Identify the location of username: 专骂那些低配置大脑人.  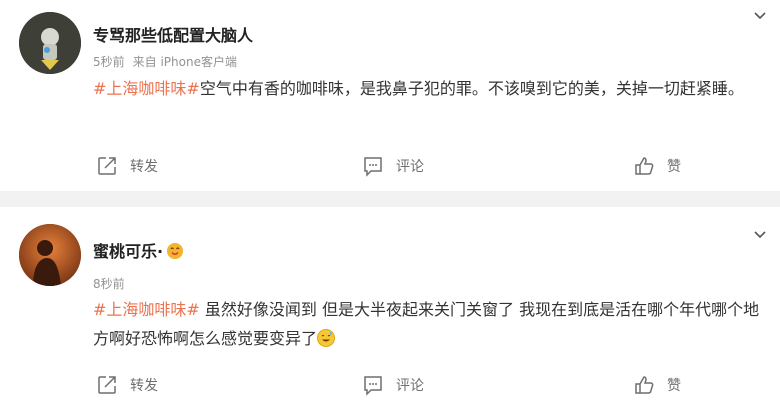
(173, 34).